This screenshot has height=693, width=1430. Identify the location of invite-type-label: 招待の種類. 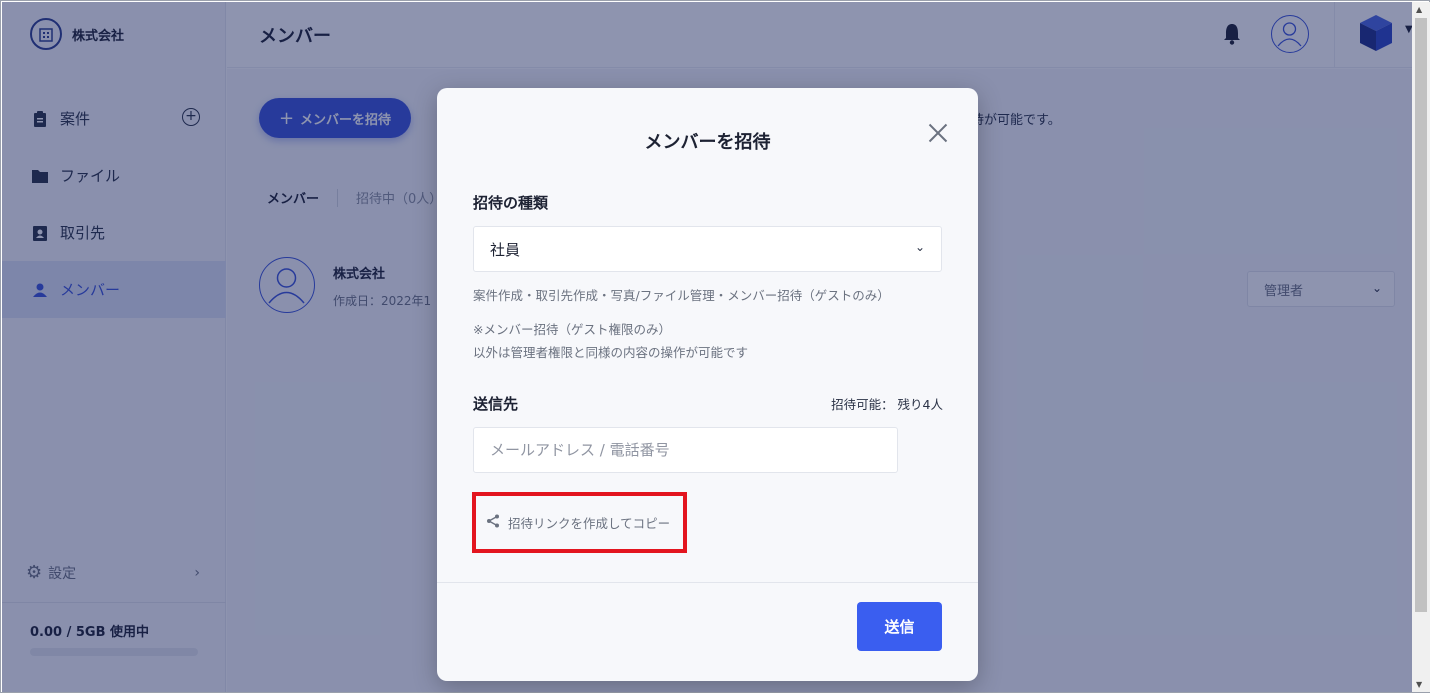
(511, 203).